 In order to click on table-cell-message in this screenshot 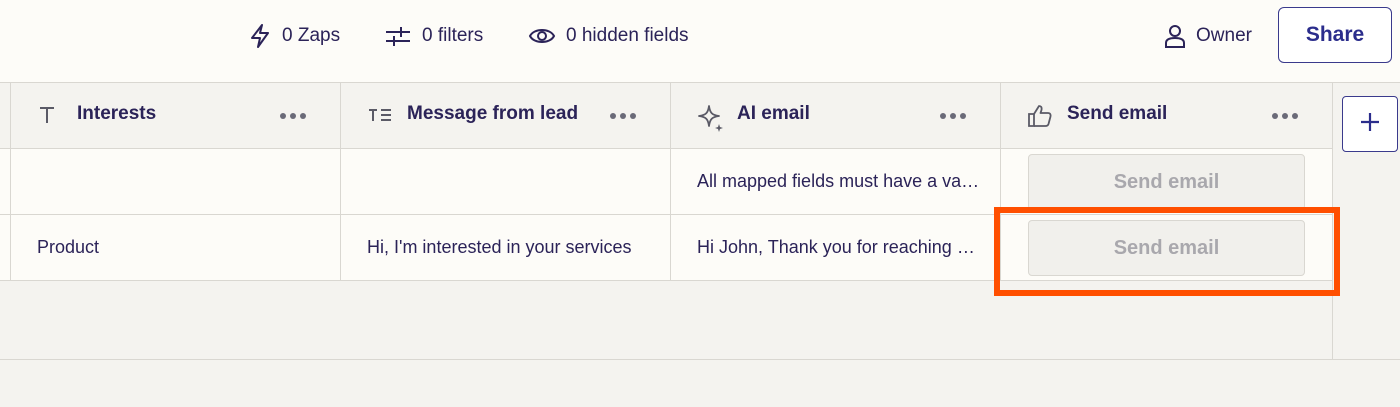, I will do `click(506, 182)`.